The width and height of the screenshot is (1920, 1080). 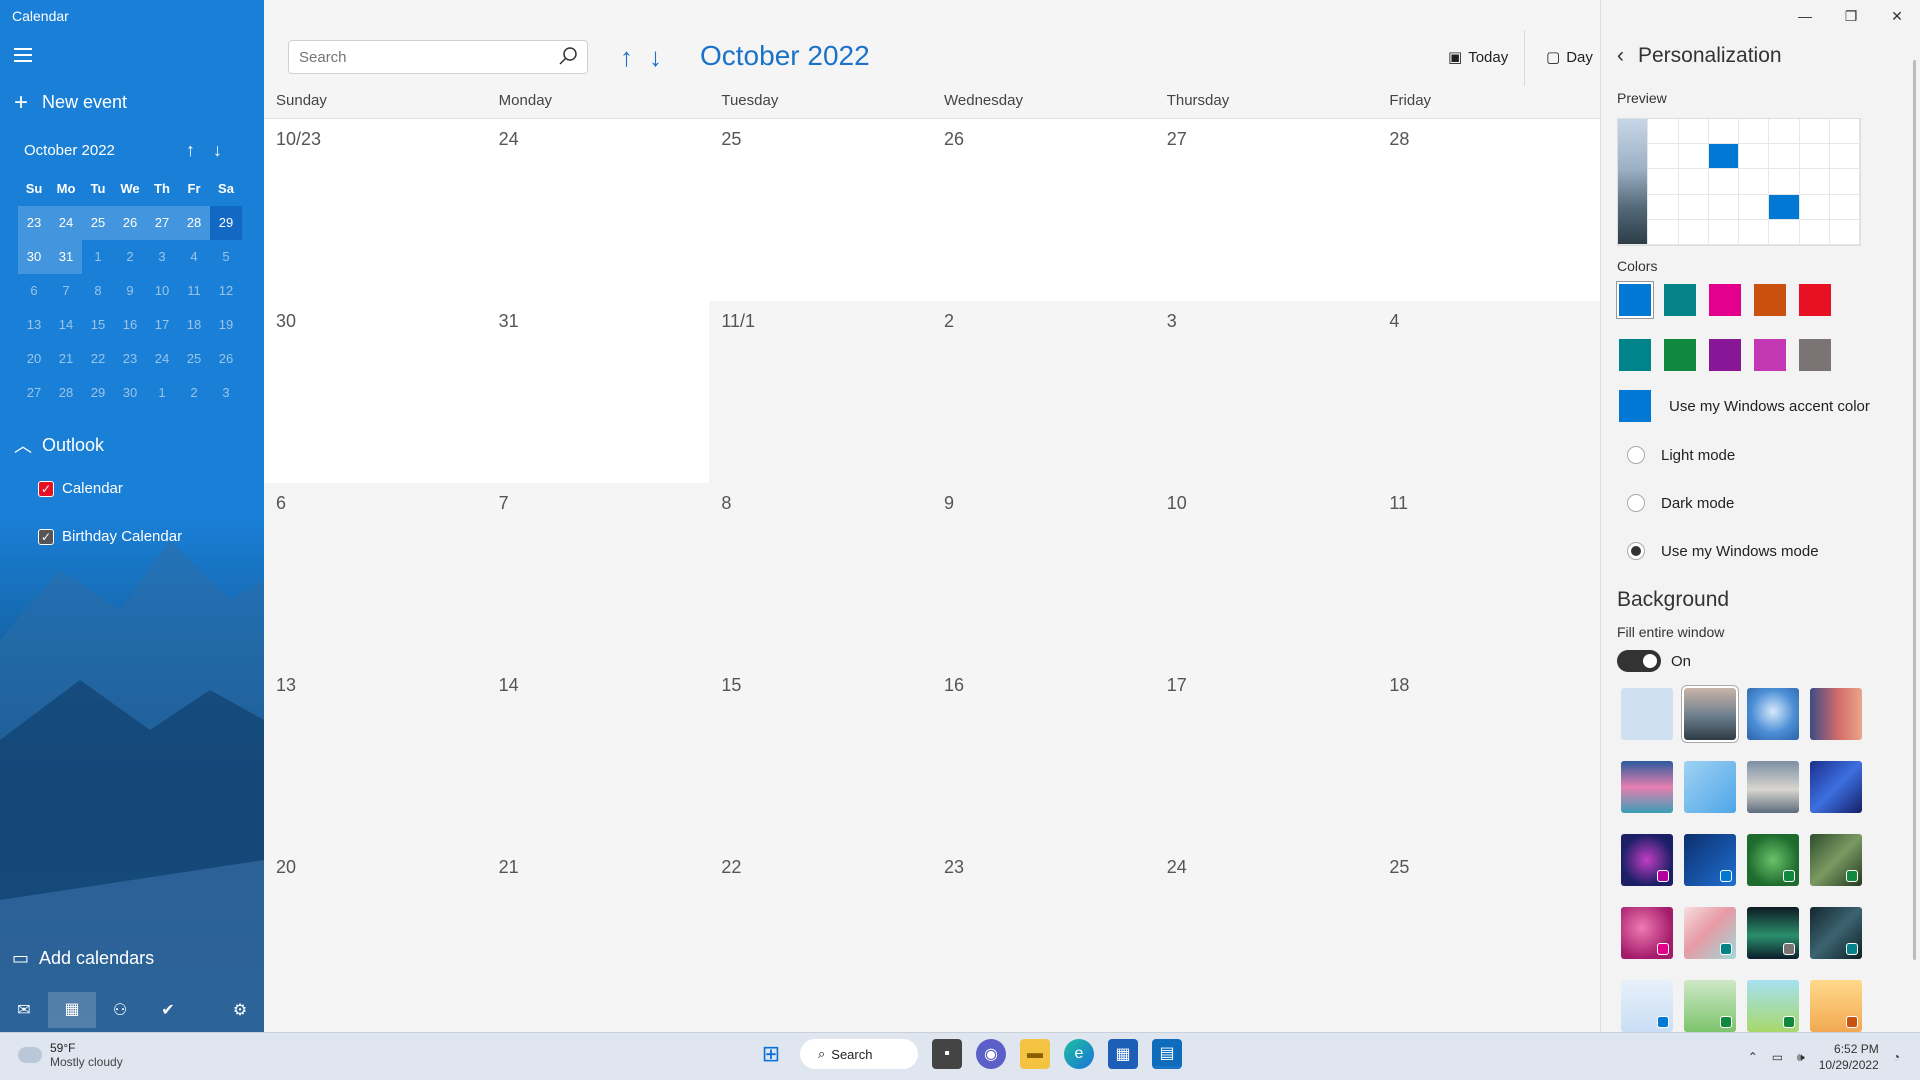 What do you see at coordinates (991, 1054) in the screenshot?
I see `teams-chat-icon: ◉` at bounding box center [991, 1054].